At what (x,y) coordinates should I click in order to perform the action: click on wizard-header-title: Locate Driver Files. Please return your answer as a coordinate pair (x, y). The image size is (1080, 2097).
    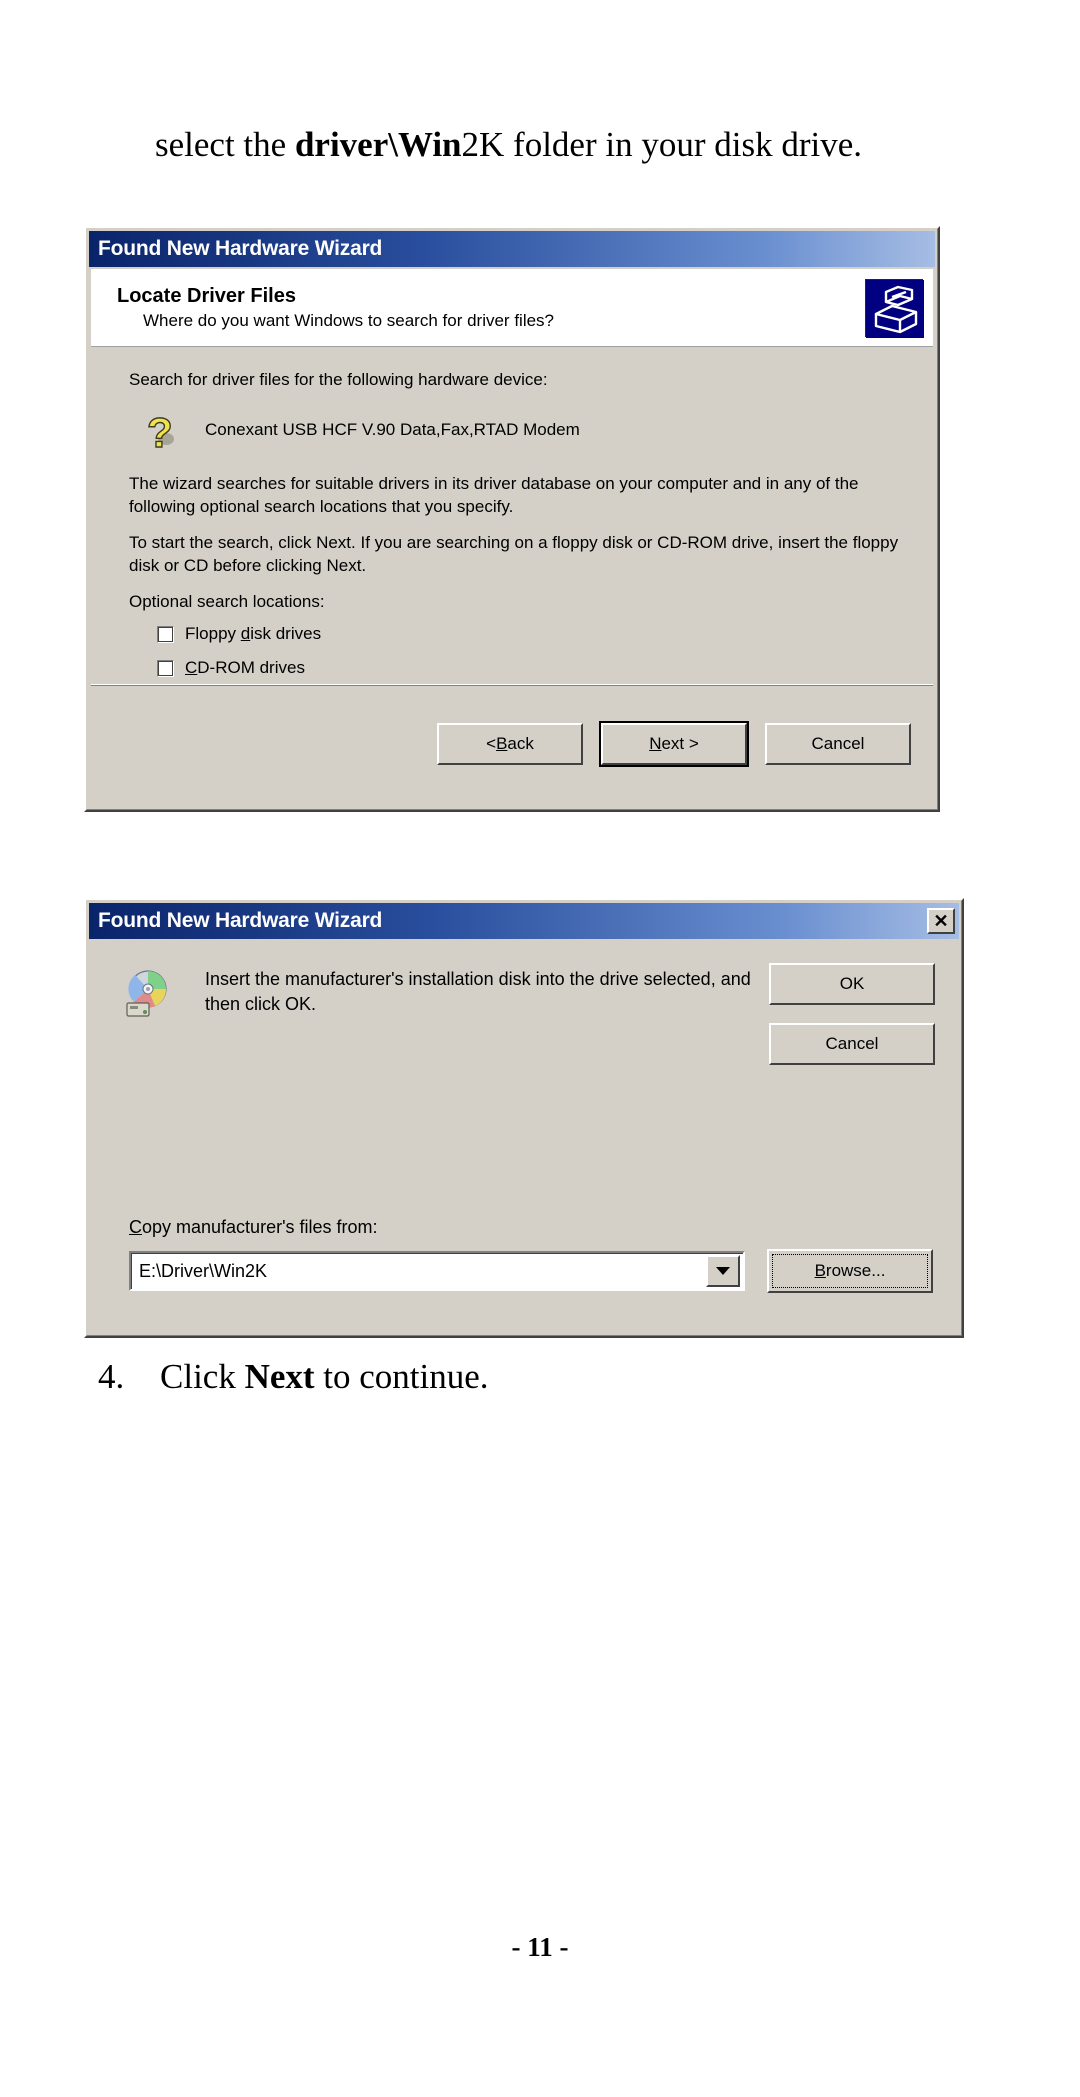
    Looking at the image, I should click on (206, 295).